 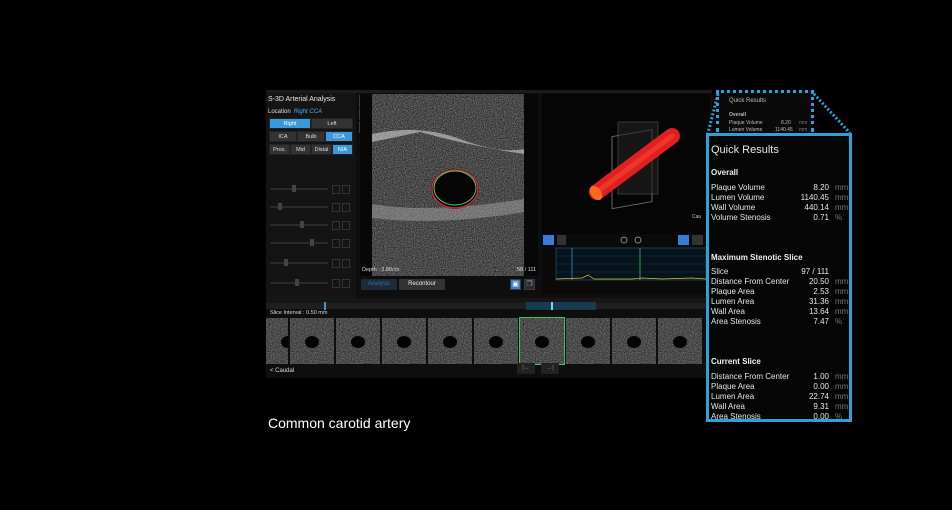 What do you see at coordinates (777, 217) in the screenshot?
I see `result-row: Volume Stenosis 0.71%` at bounding box center [777, 217].